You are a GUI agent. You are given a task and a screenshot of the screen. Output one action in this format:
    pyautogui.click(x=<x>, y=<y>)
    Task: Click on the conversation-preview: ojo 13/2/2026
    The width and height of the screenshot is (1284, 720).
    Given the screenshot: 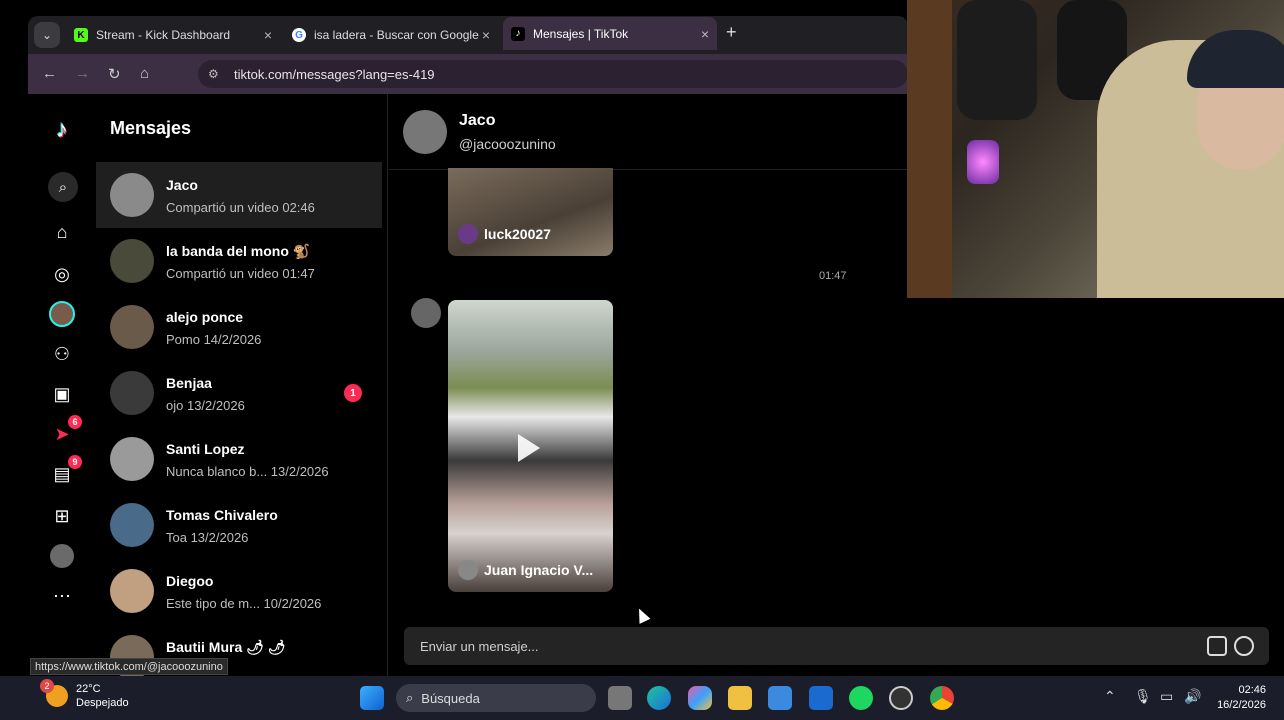 What is the action you would take?
    pyautogui.click(x=205, y=405)
    